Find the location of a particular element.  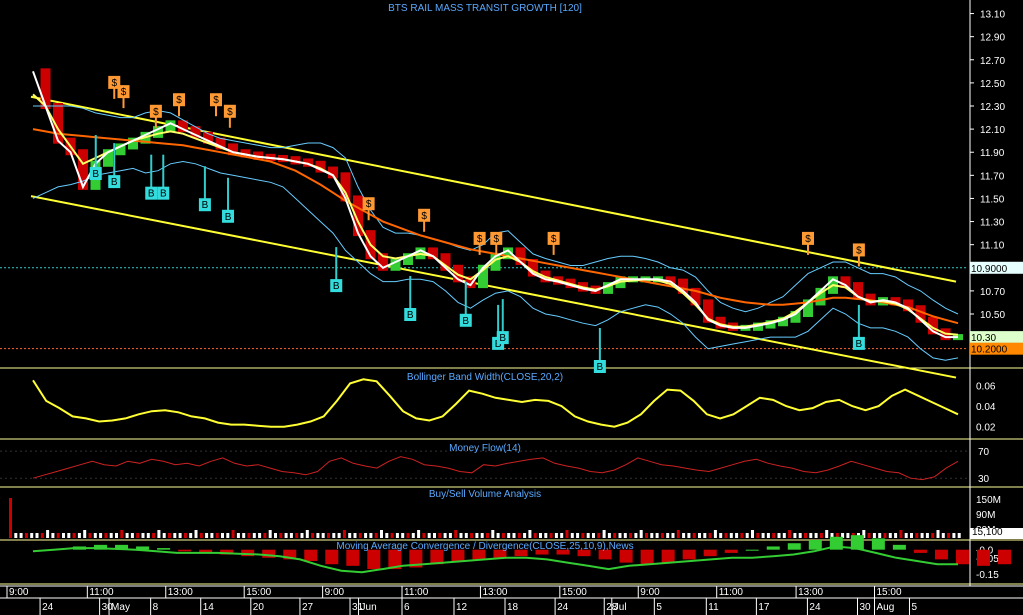

time-tick-label: 9:00 is located at coordinates (19, 592).